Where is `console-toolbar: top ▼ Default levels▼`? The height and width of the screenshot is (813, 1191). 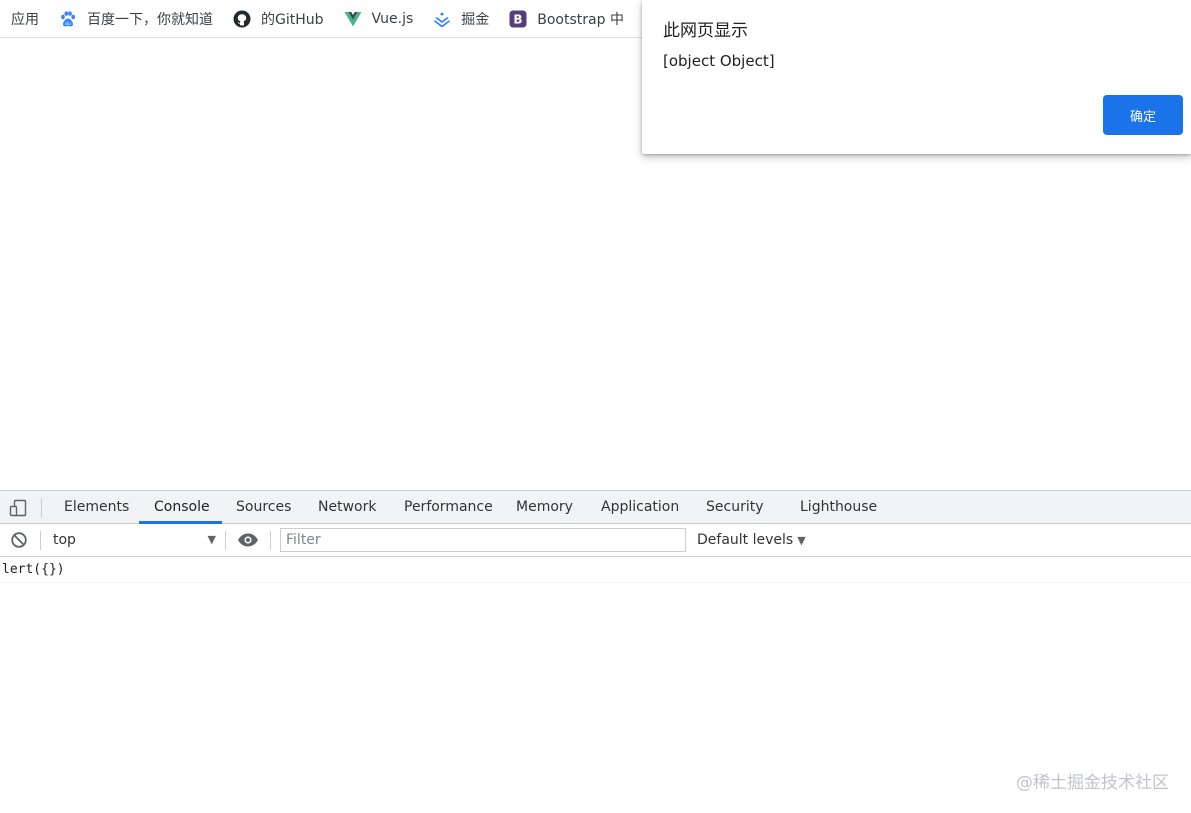 console-toolbar: top ▼ Default levels▼ is located at coordinates (595, 540).